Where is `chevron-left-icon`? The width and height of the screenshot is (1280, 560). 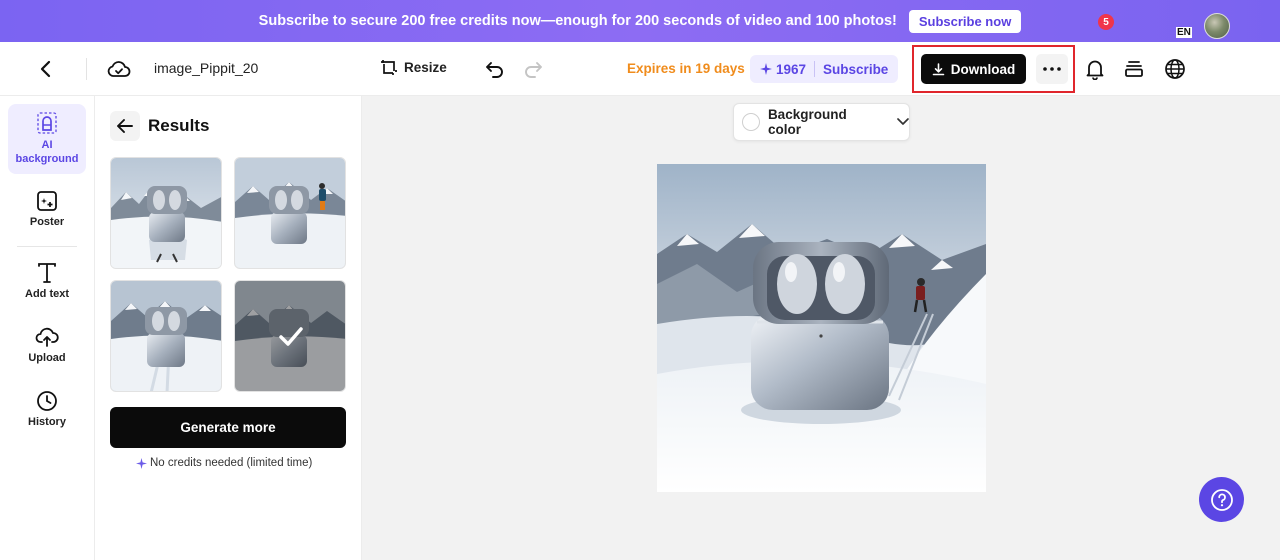
chevron-left-icon is located at coordinates (45, 69).